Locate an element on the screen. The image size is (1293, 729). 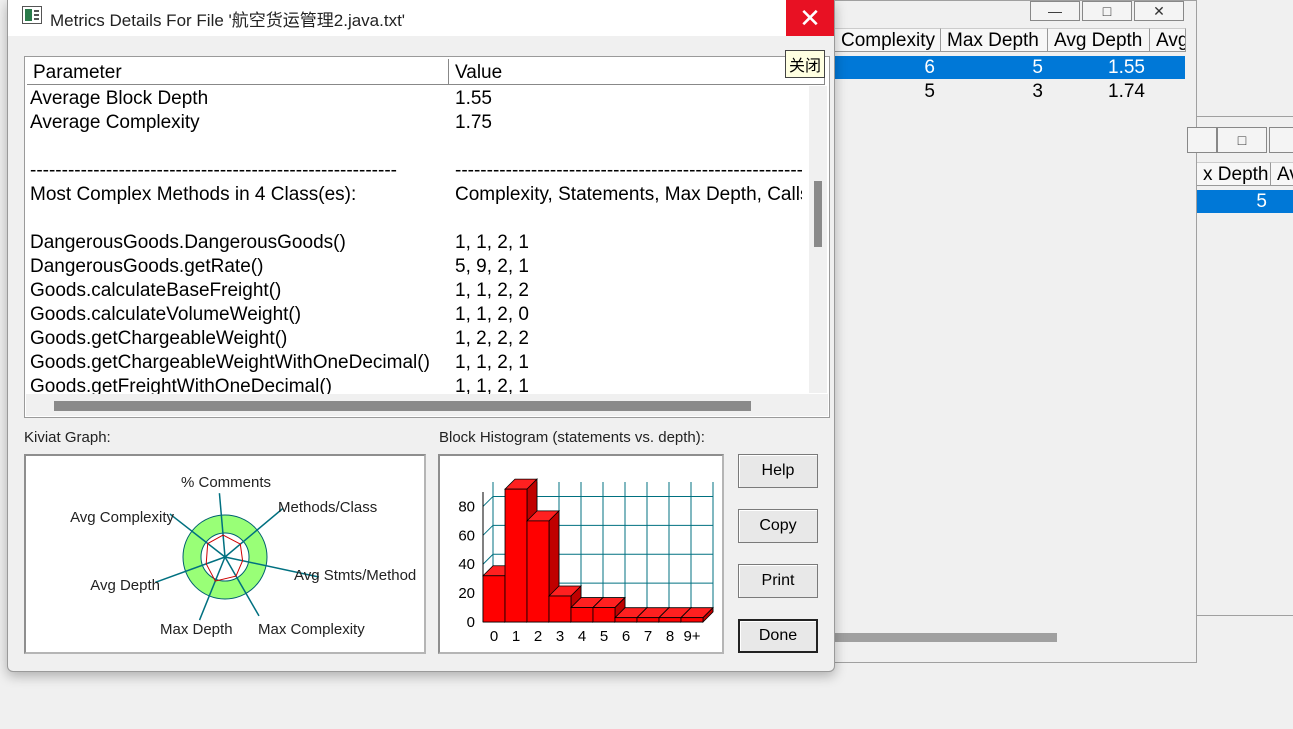
value-cell: 1, 2, 2, 2 is located at coordinates (492, 338).